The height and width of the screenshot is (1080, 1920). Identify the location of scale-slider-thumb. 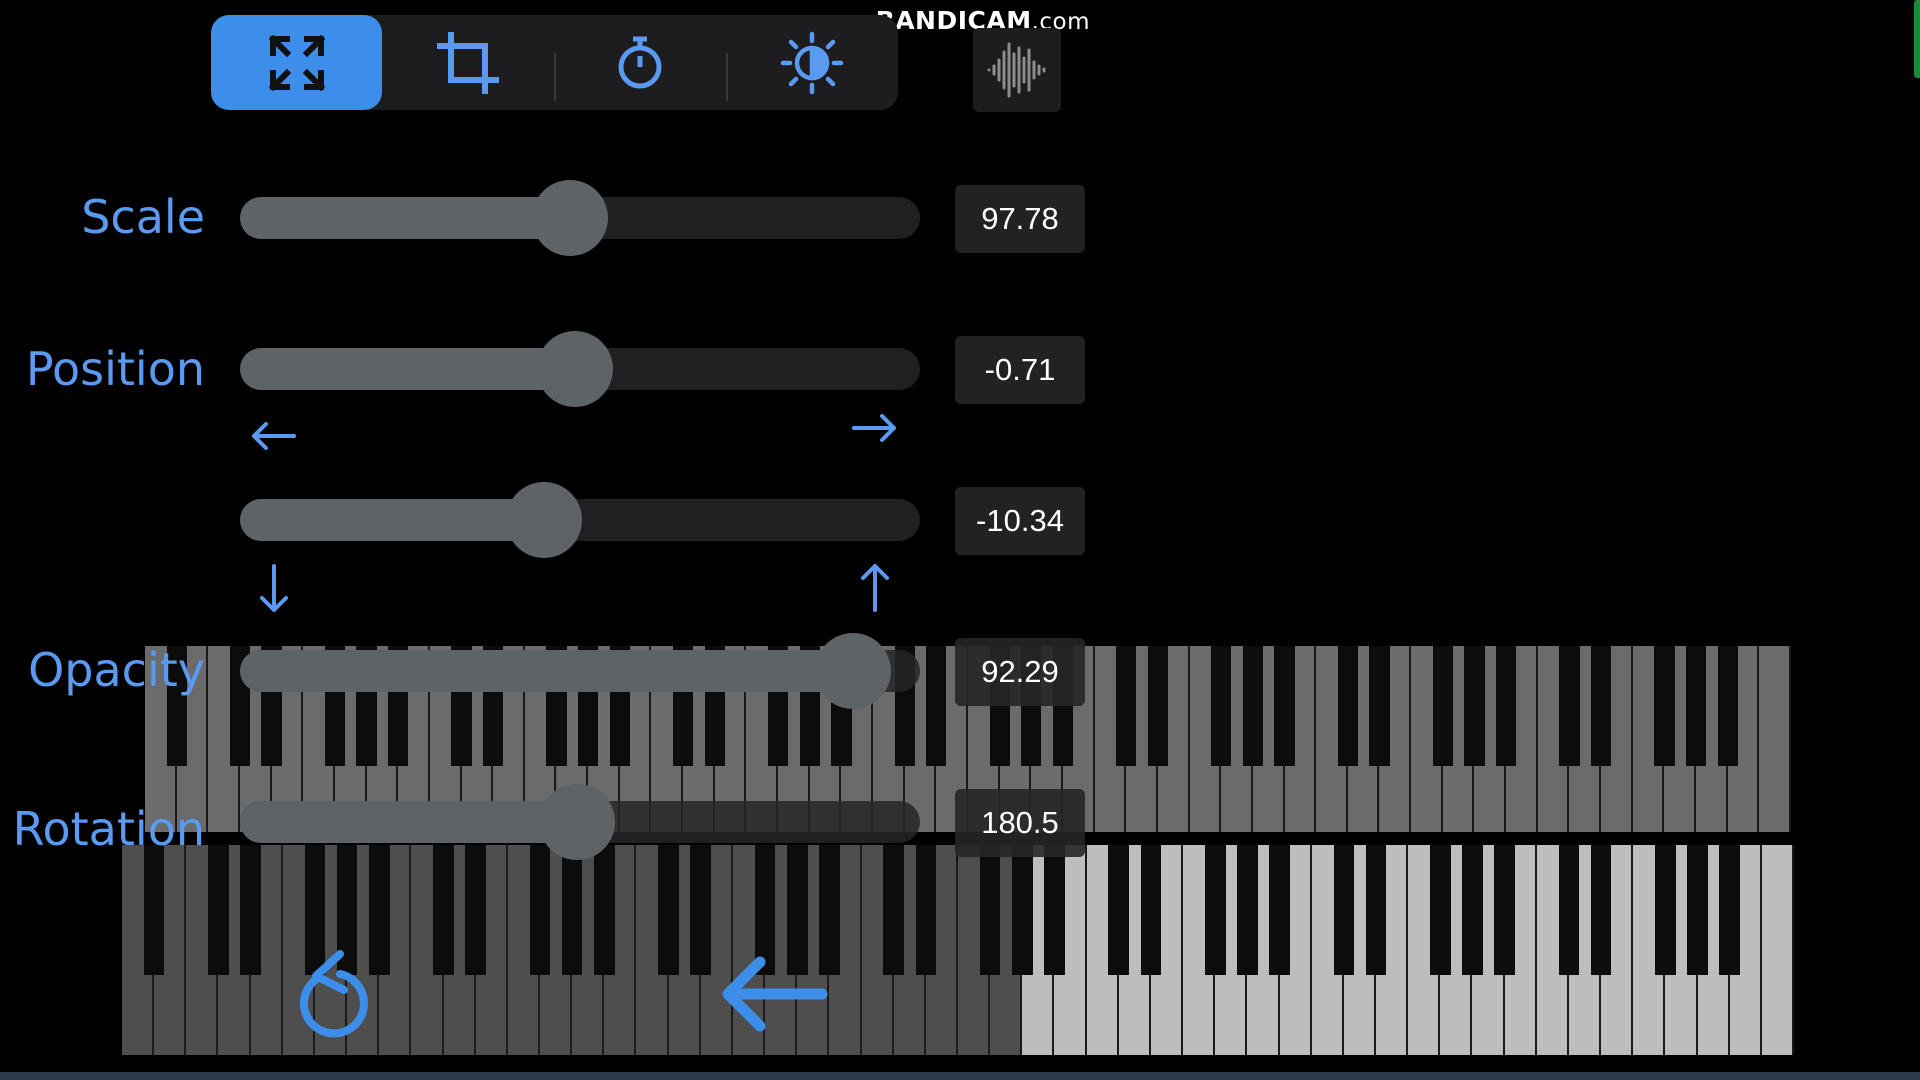
(569, 218).